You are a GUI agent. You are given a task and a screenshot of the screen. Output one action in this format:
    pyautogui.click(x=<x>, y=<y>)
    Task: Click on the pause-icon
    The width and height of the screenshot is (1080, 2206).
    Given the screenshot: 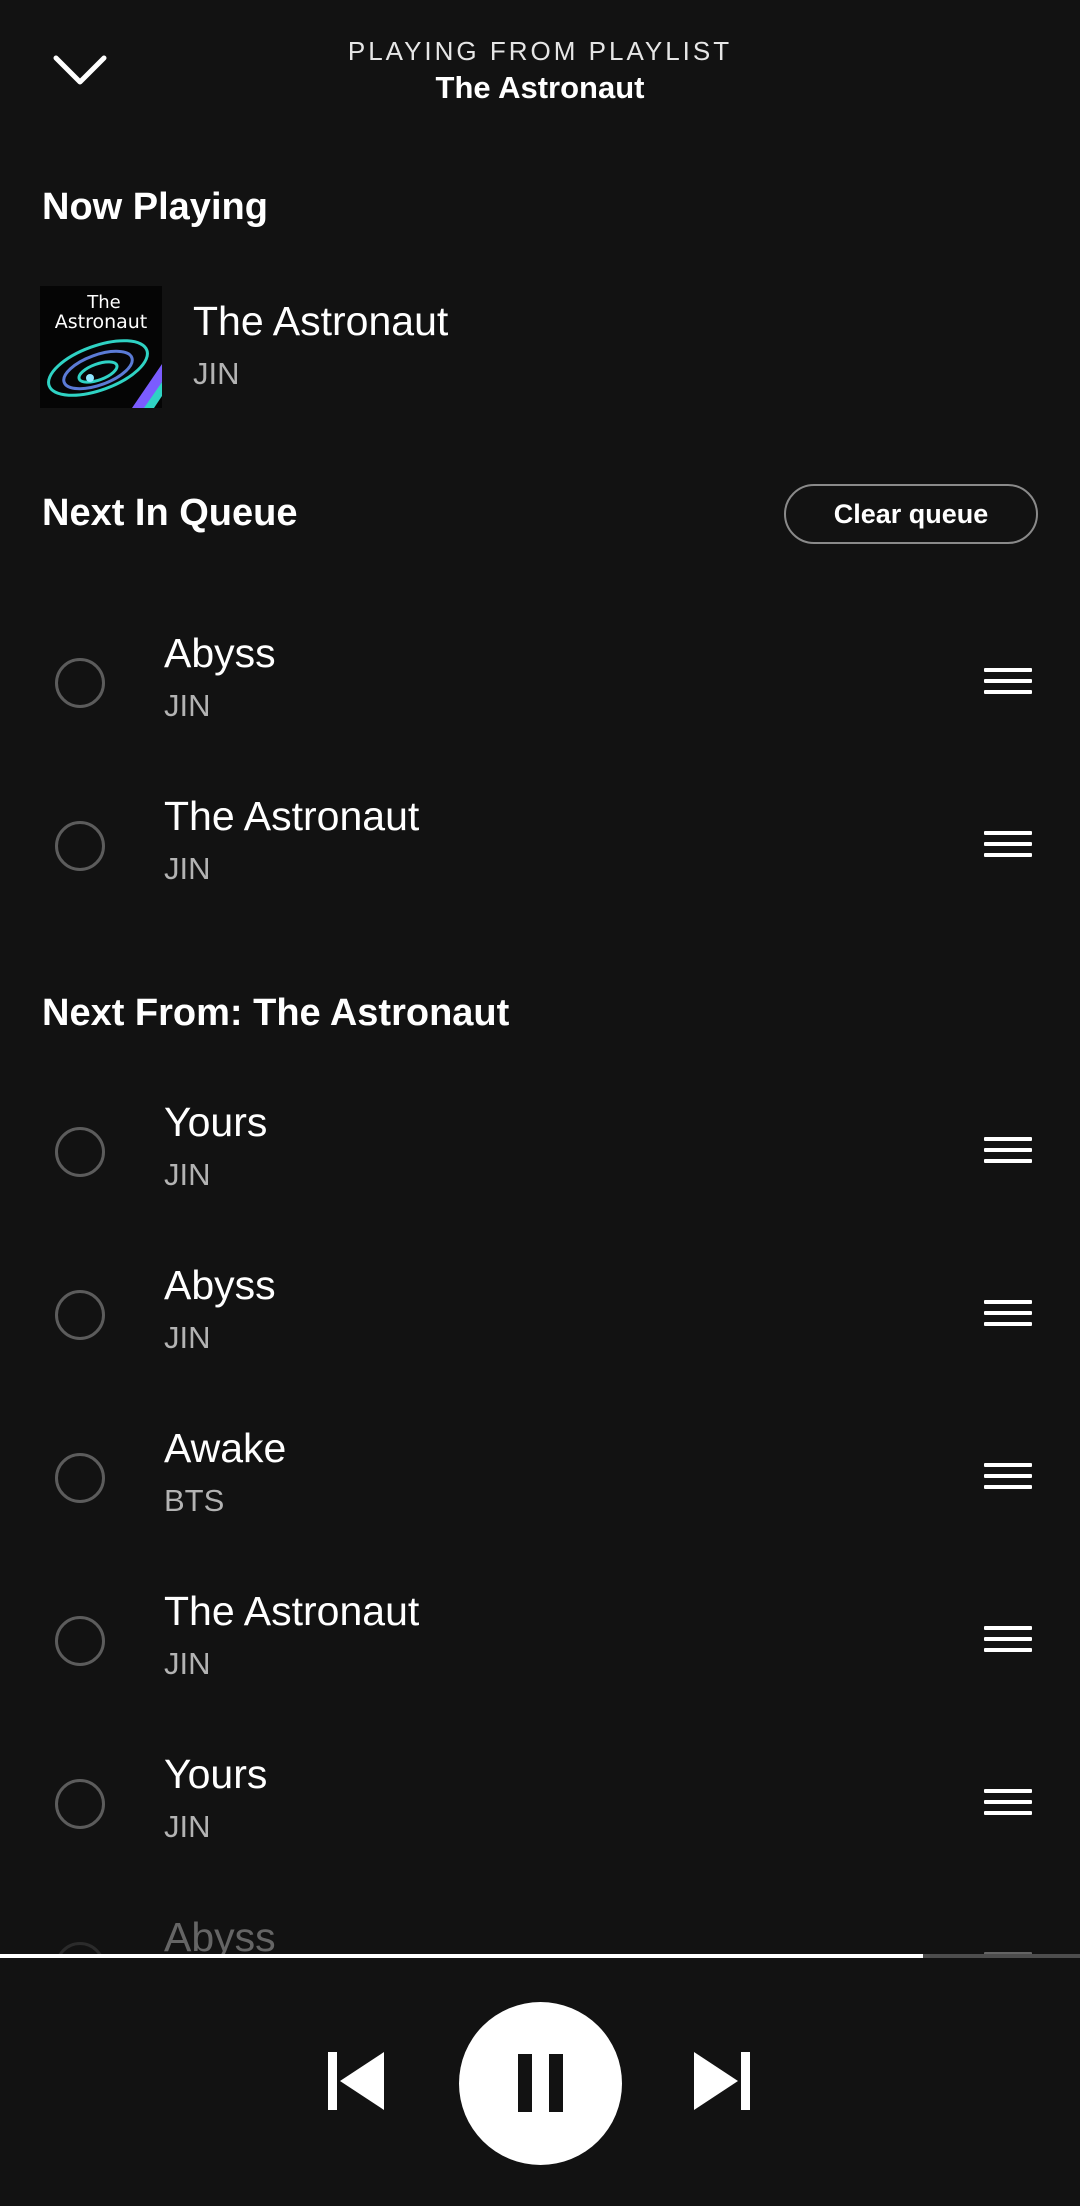 What is the action you would take?
    pyautogui.click(x=540, y=2083)
    